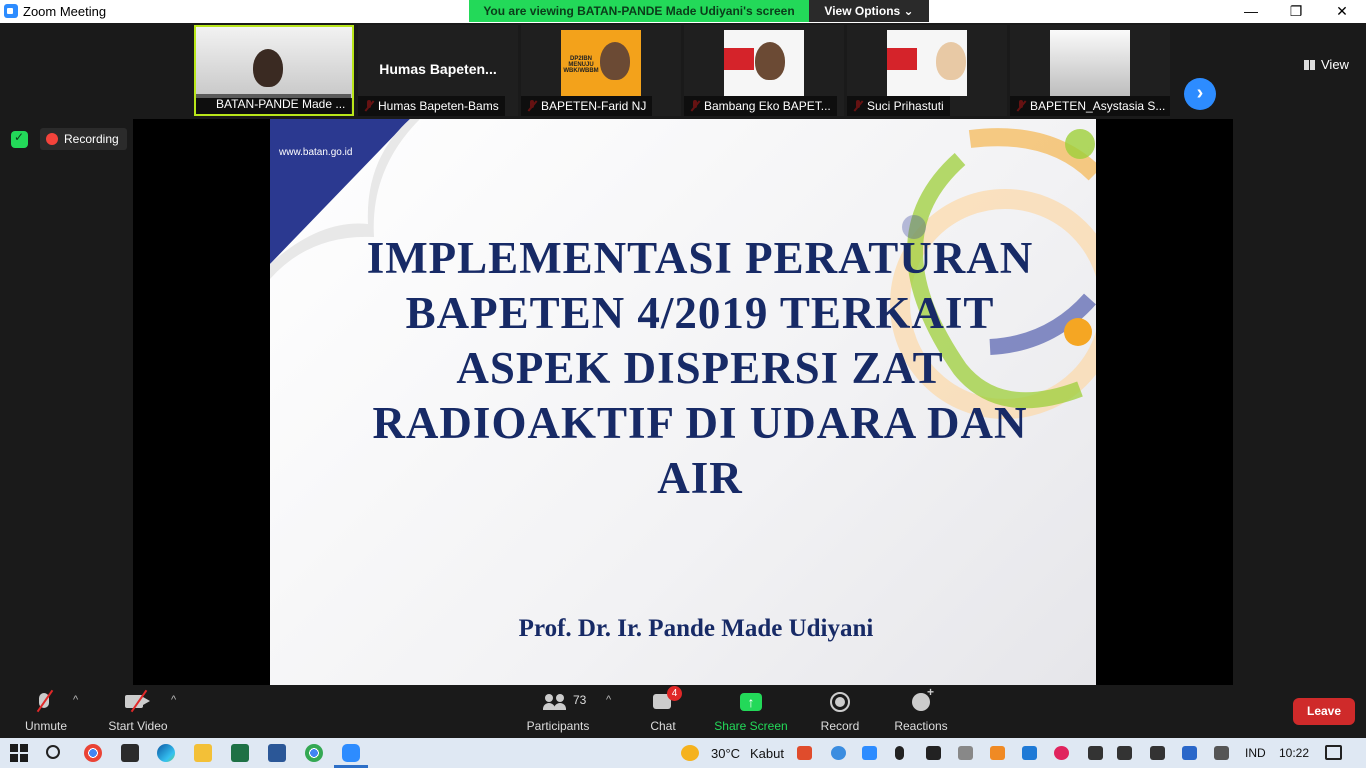 This screenshot has width=1366, height=768. What do you see at coordinates (1029, 753) in the screenshot?
I see `tray-teamviewer-icon` at bounding box center [1029, 753].